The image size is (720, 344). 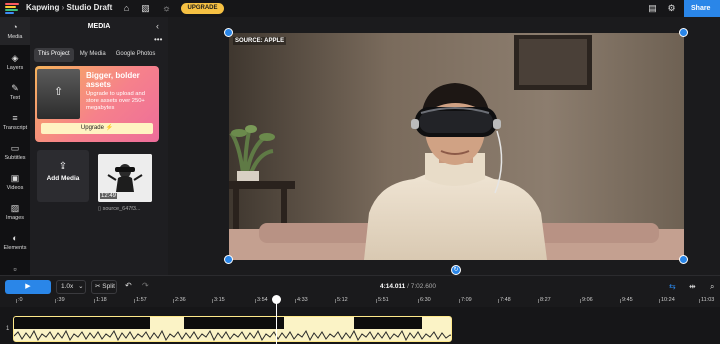 I want to click on subtitles-icon: ▭, so click(x=15, y=148).